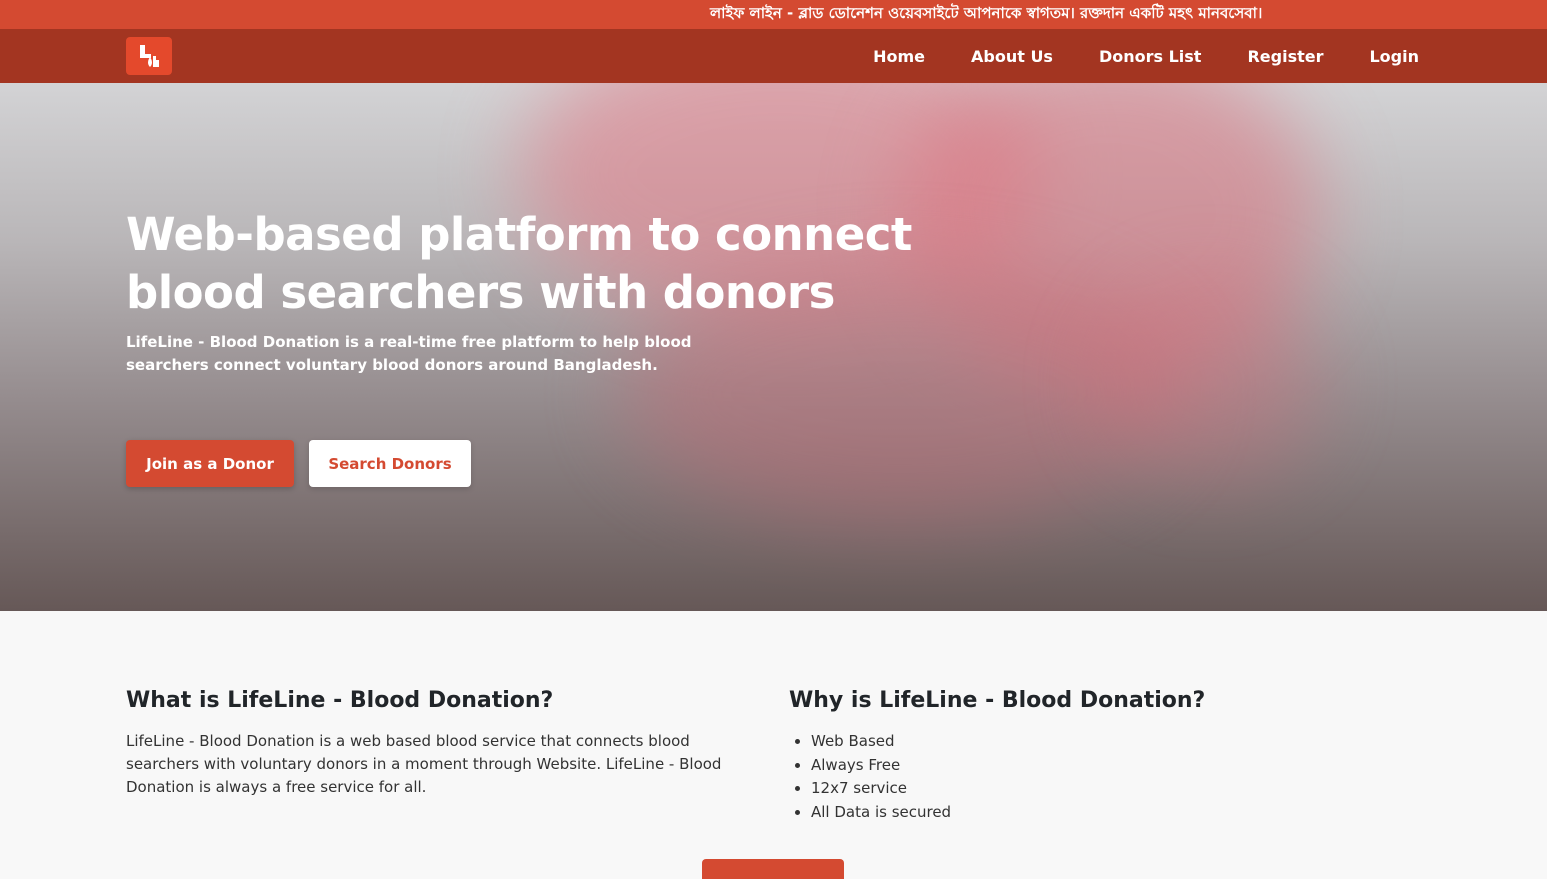  What do you see at coordinates (1210, 383) in the screenshot?
I see `blood-splash-decoration` at bounding box center [1210, 383].